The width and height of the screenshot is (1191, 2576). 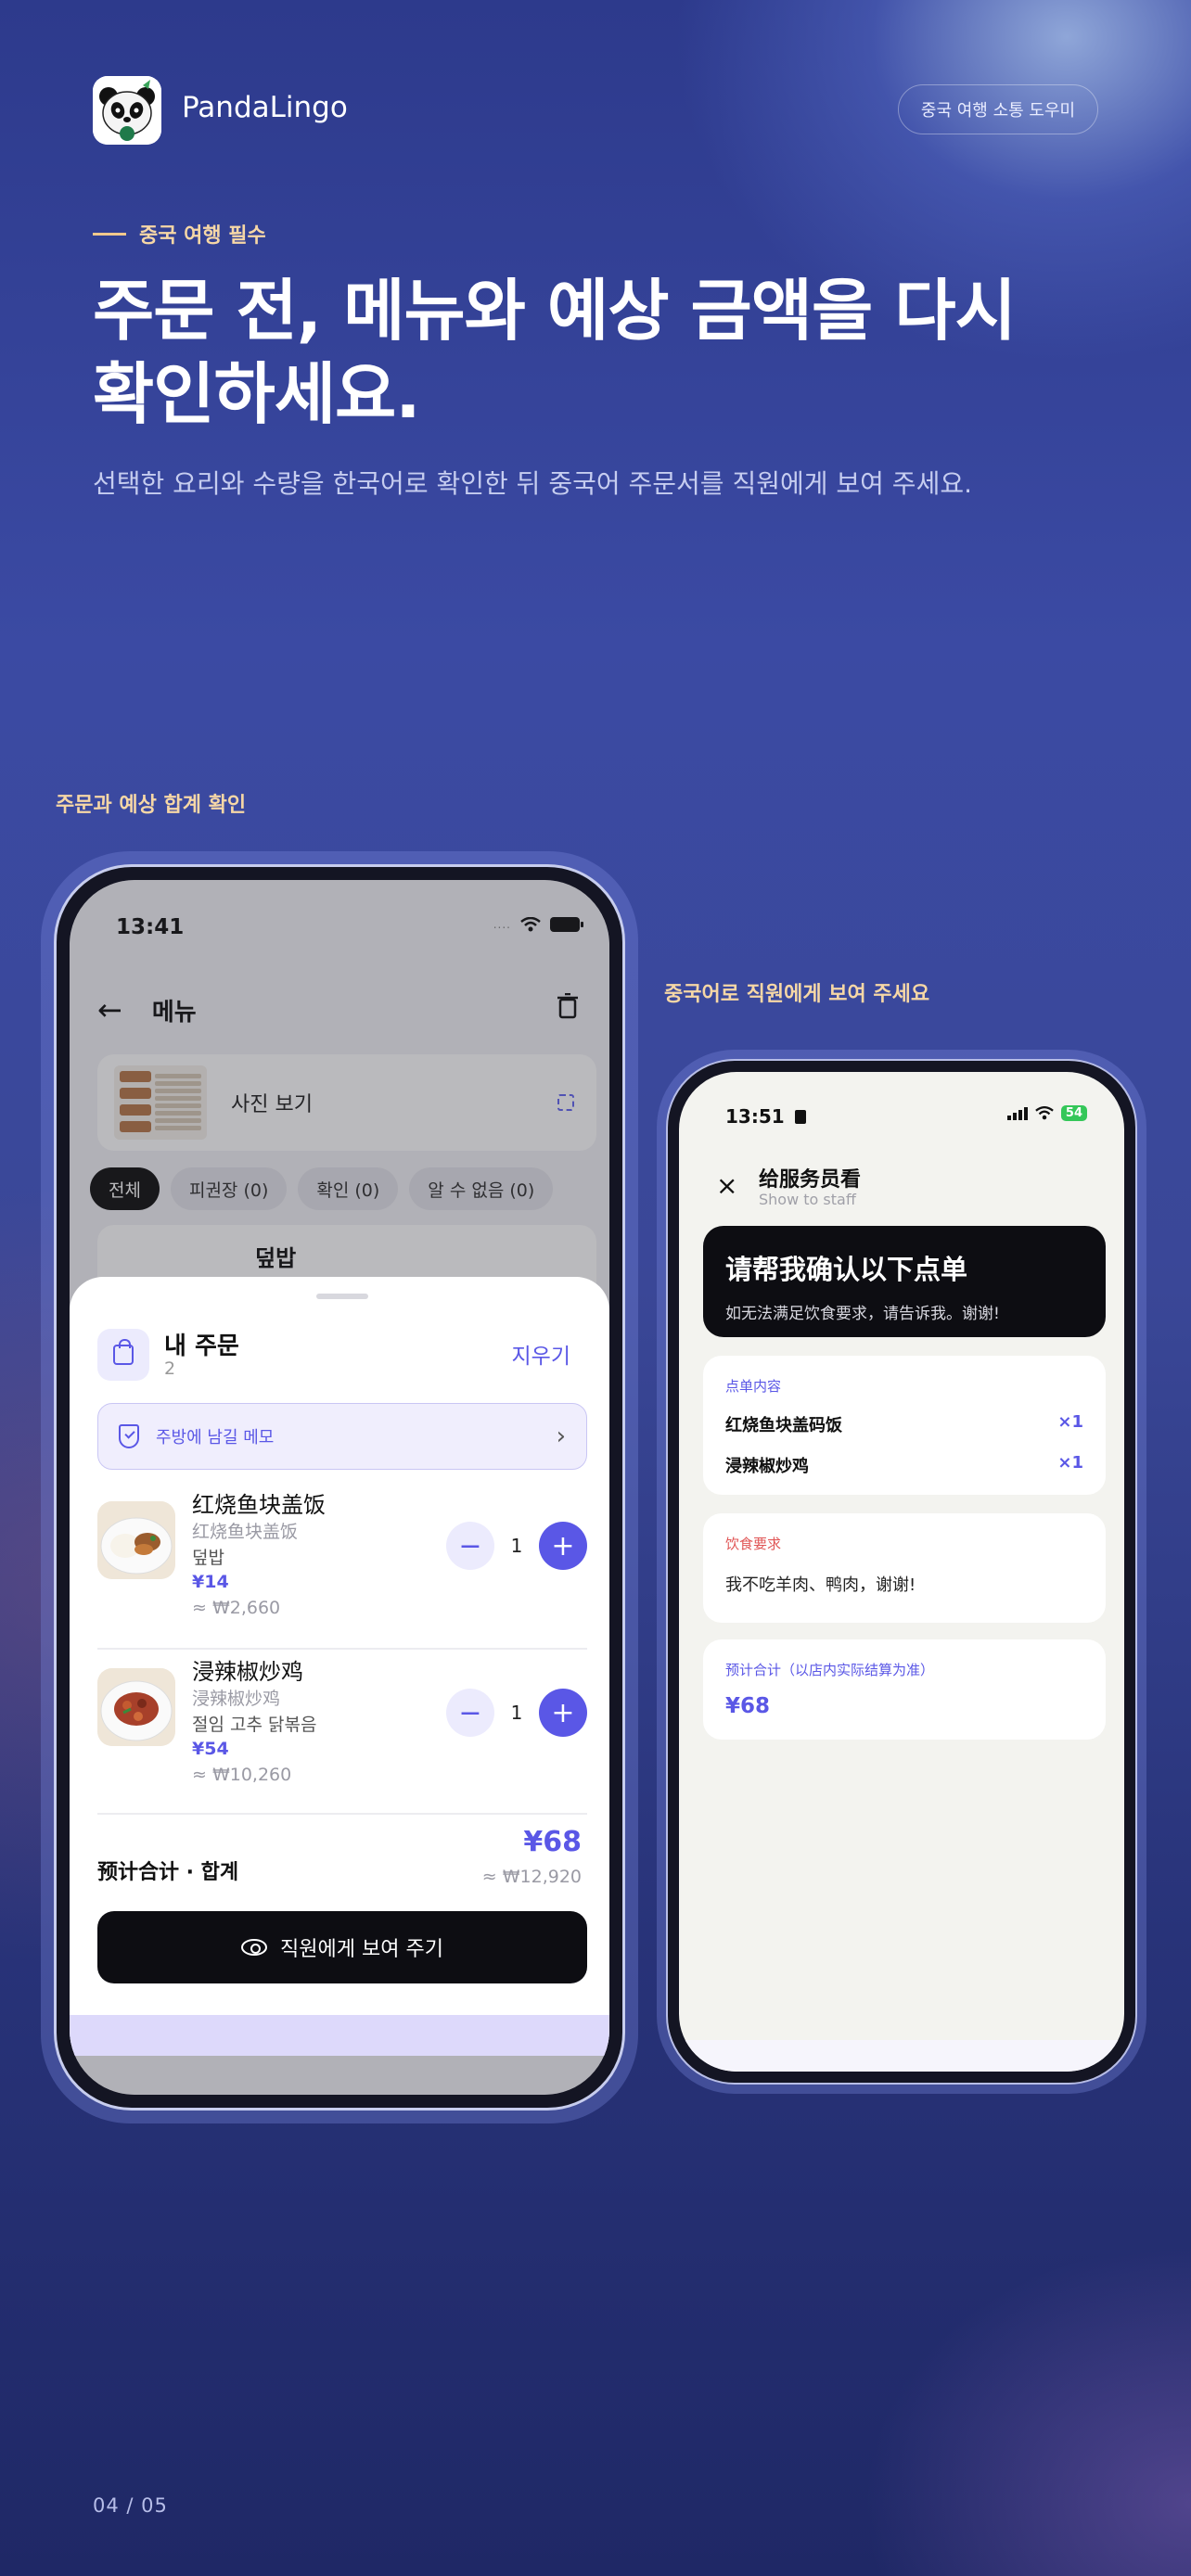 I want to click on order-item: 红烧鱼块盖饭 红烧鱼块盖饭 덮밥 ¥14 ≈ ₩2,660 − 1 +, so click(x=342, y=1570).